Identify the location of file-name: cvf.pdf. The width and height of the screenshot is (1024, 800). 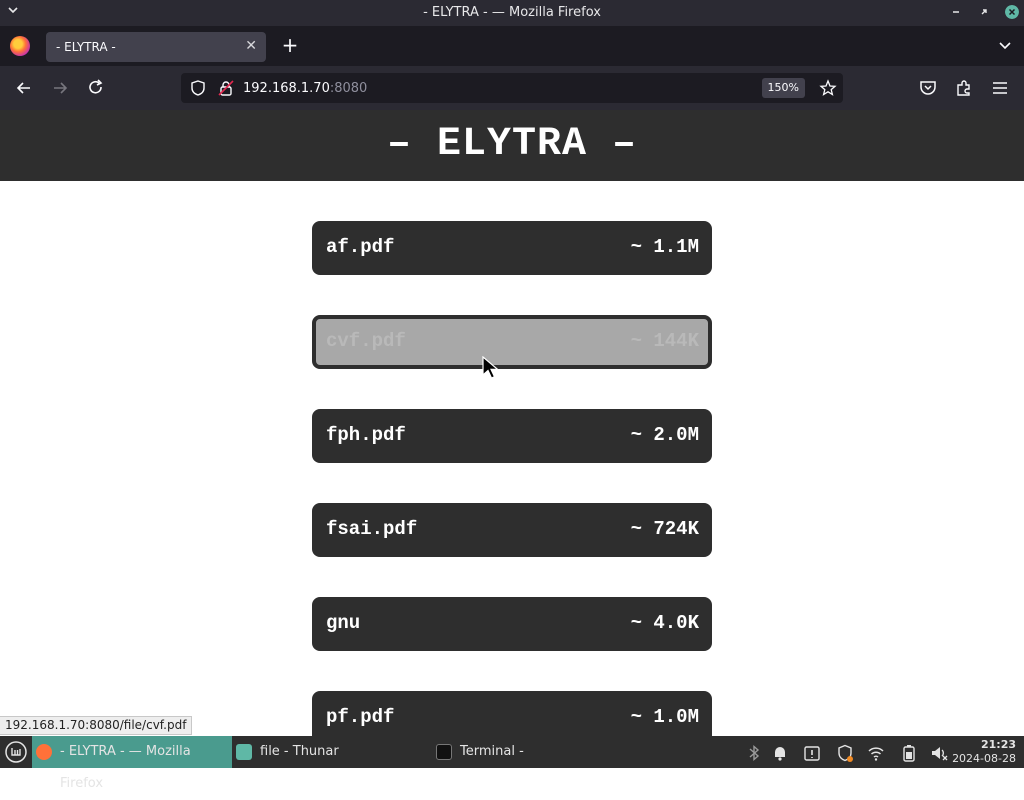
(366, 341).